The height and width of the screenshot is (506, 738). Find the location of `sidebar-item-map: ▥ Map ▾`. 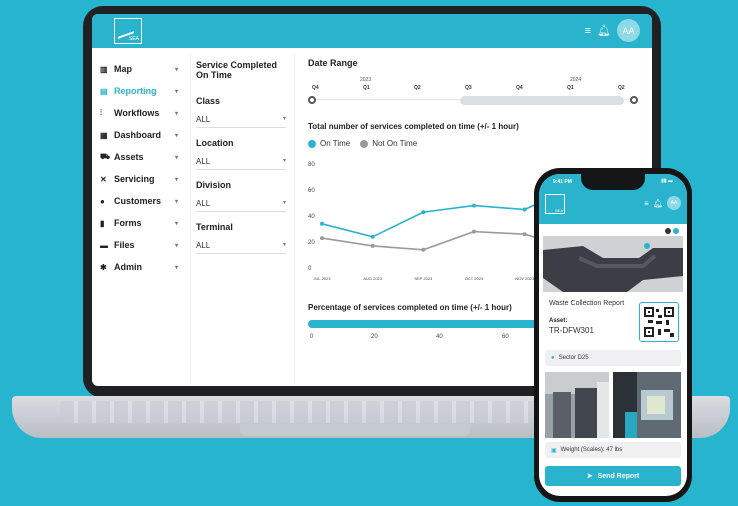

sidebar-item-map: ▥ Map ▾ is located at coordinates (140, 69).